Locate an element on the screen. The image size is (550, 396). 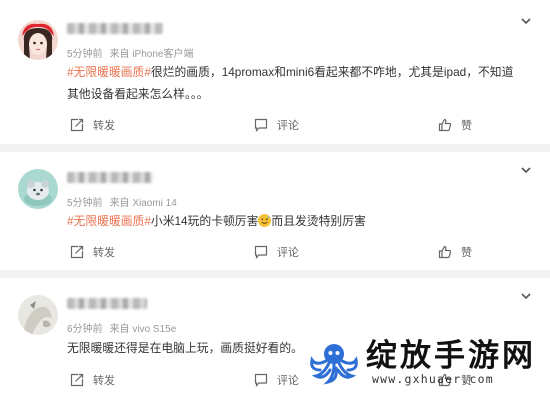
comment-body: 无限暖暖还得是在电脑上玩，画质挺好看的。 is located at coordinates (185, 348).